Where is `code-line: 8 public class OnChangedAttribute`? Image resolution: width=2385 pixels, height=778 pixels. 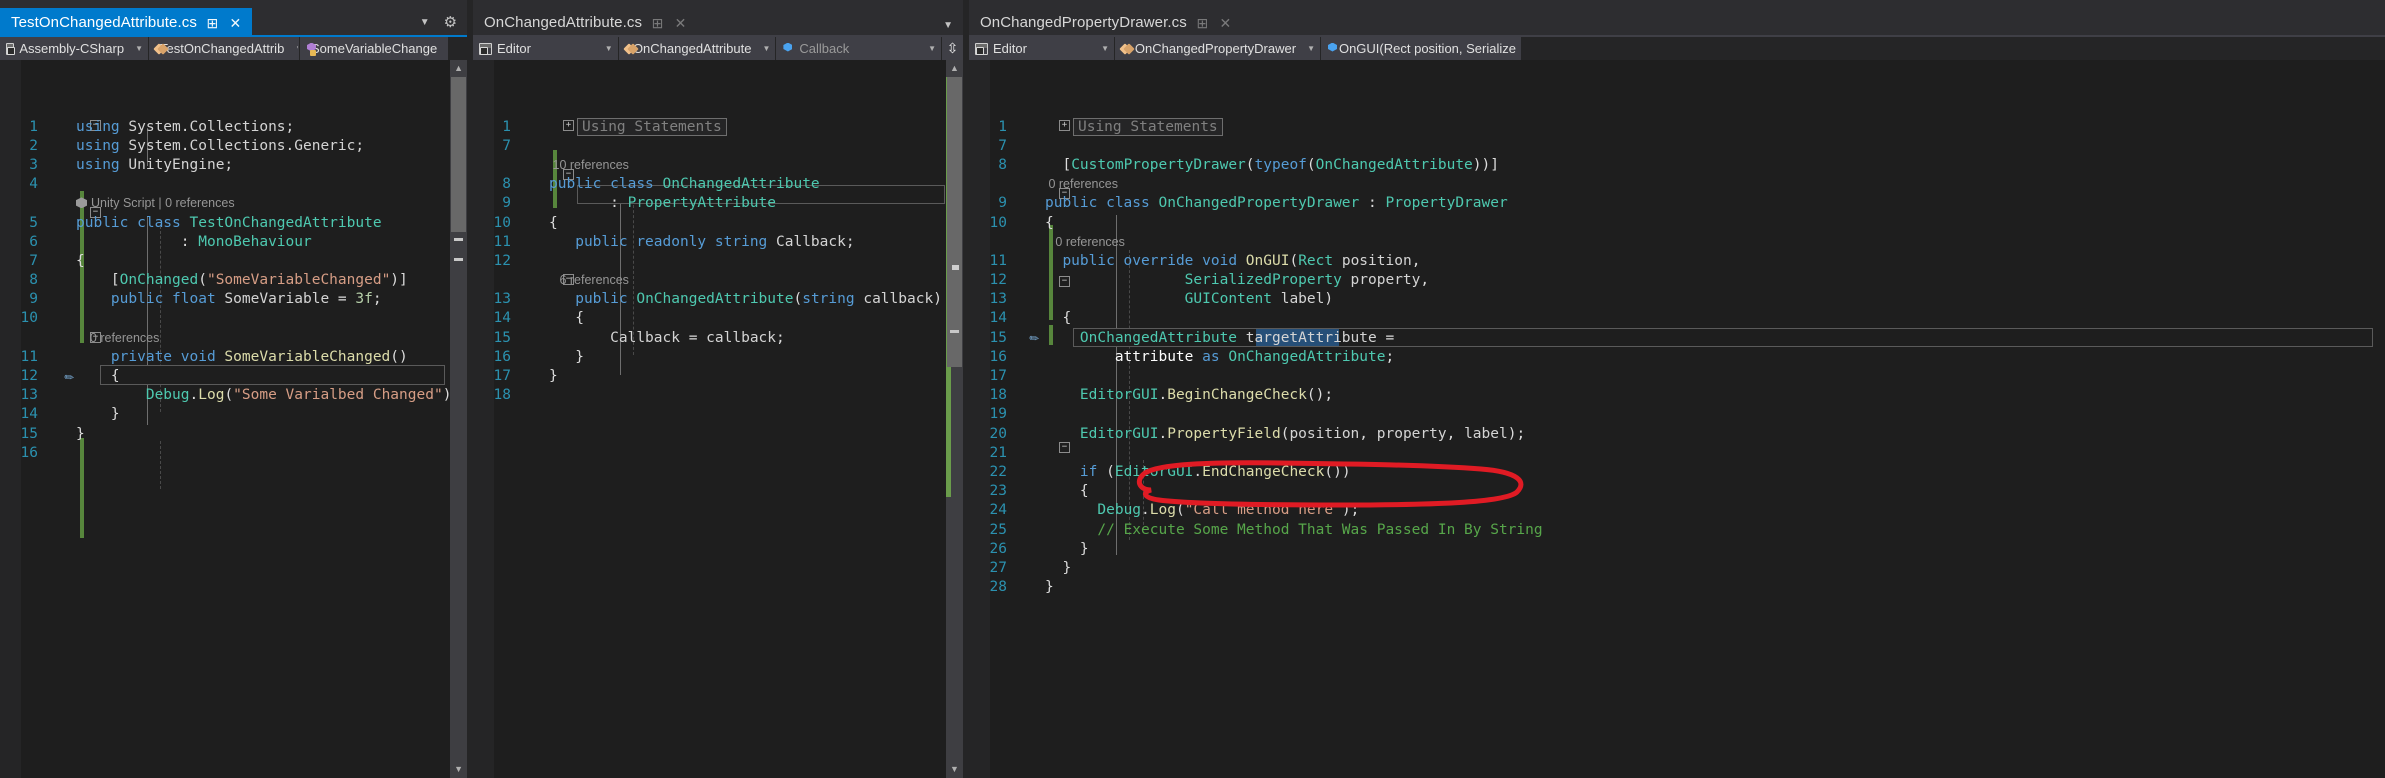
code-line: 8 public class OnChangedAttribute is located at coordinates (709, 184).